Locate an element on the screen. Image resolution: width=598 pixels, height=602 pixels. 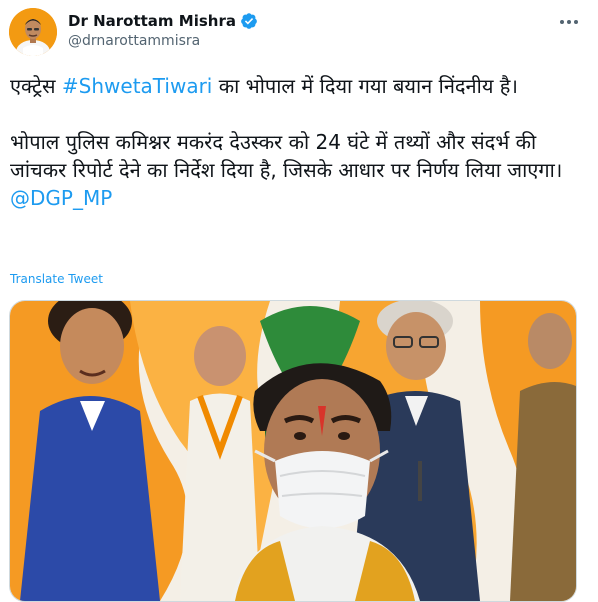
author-display-name: Dr Narottam Mishra is located at coordinates (152, 21).